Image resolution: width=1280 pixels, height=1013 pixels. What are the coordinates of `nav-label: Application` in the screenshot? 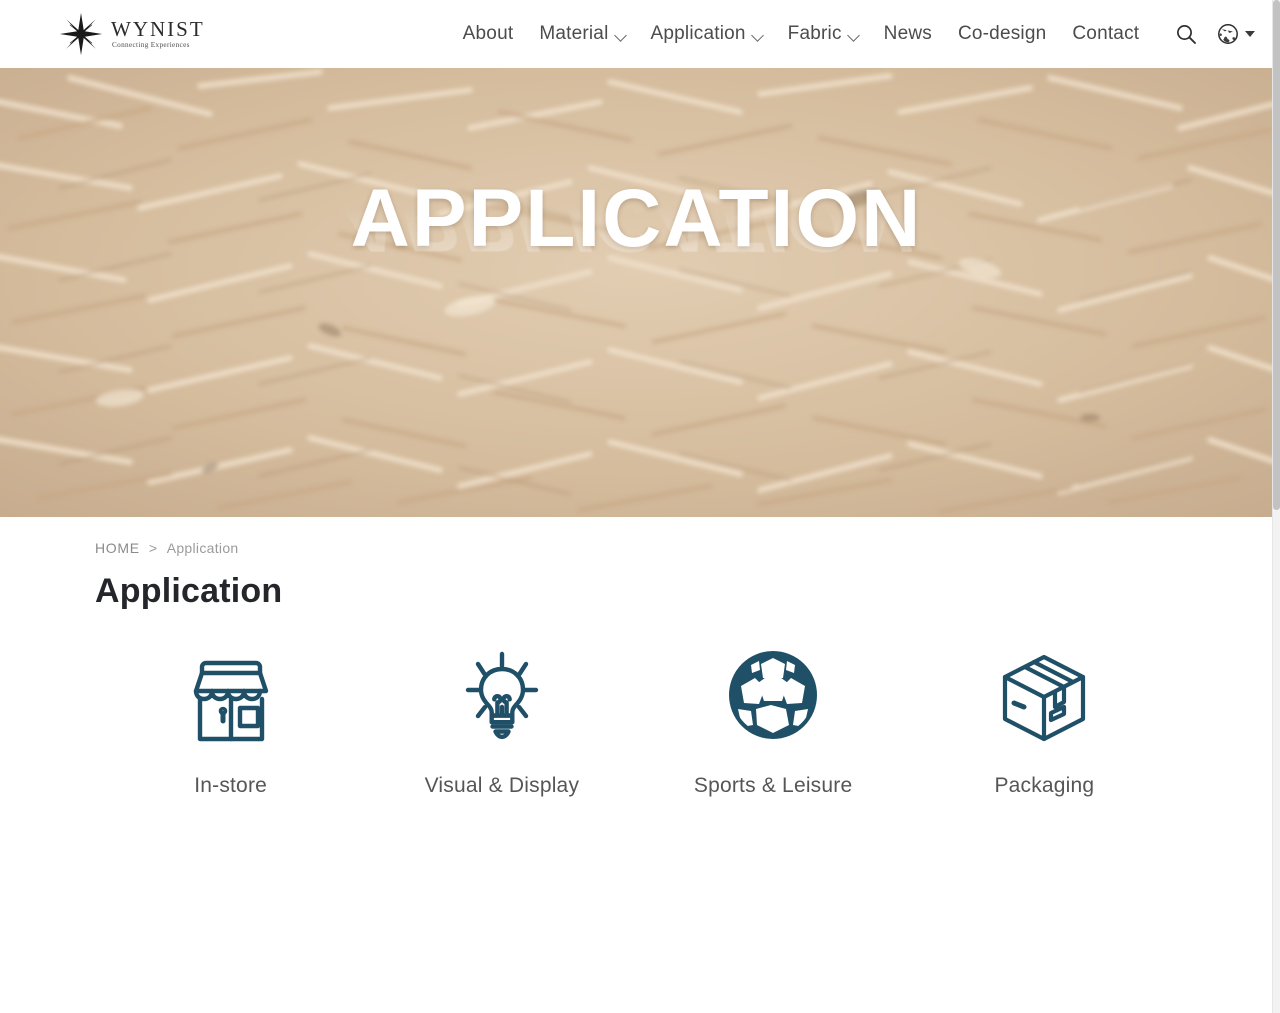 It's located at (698, 33).